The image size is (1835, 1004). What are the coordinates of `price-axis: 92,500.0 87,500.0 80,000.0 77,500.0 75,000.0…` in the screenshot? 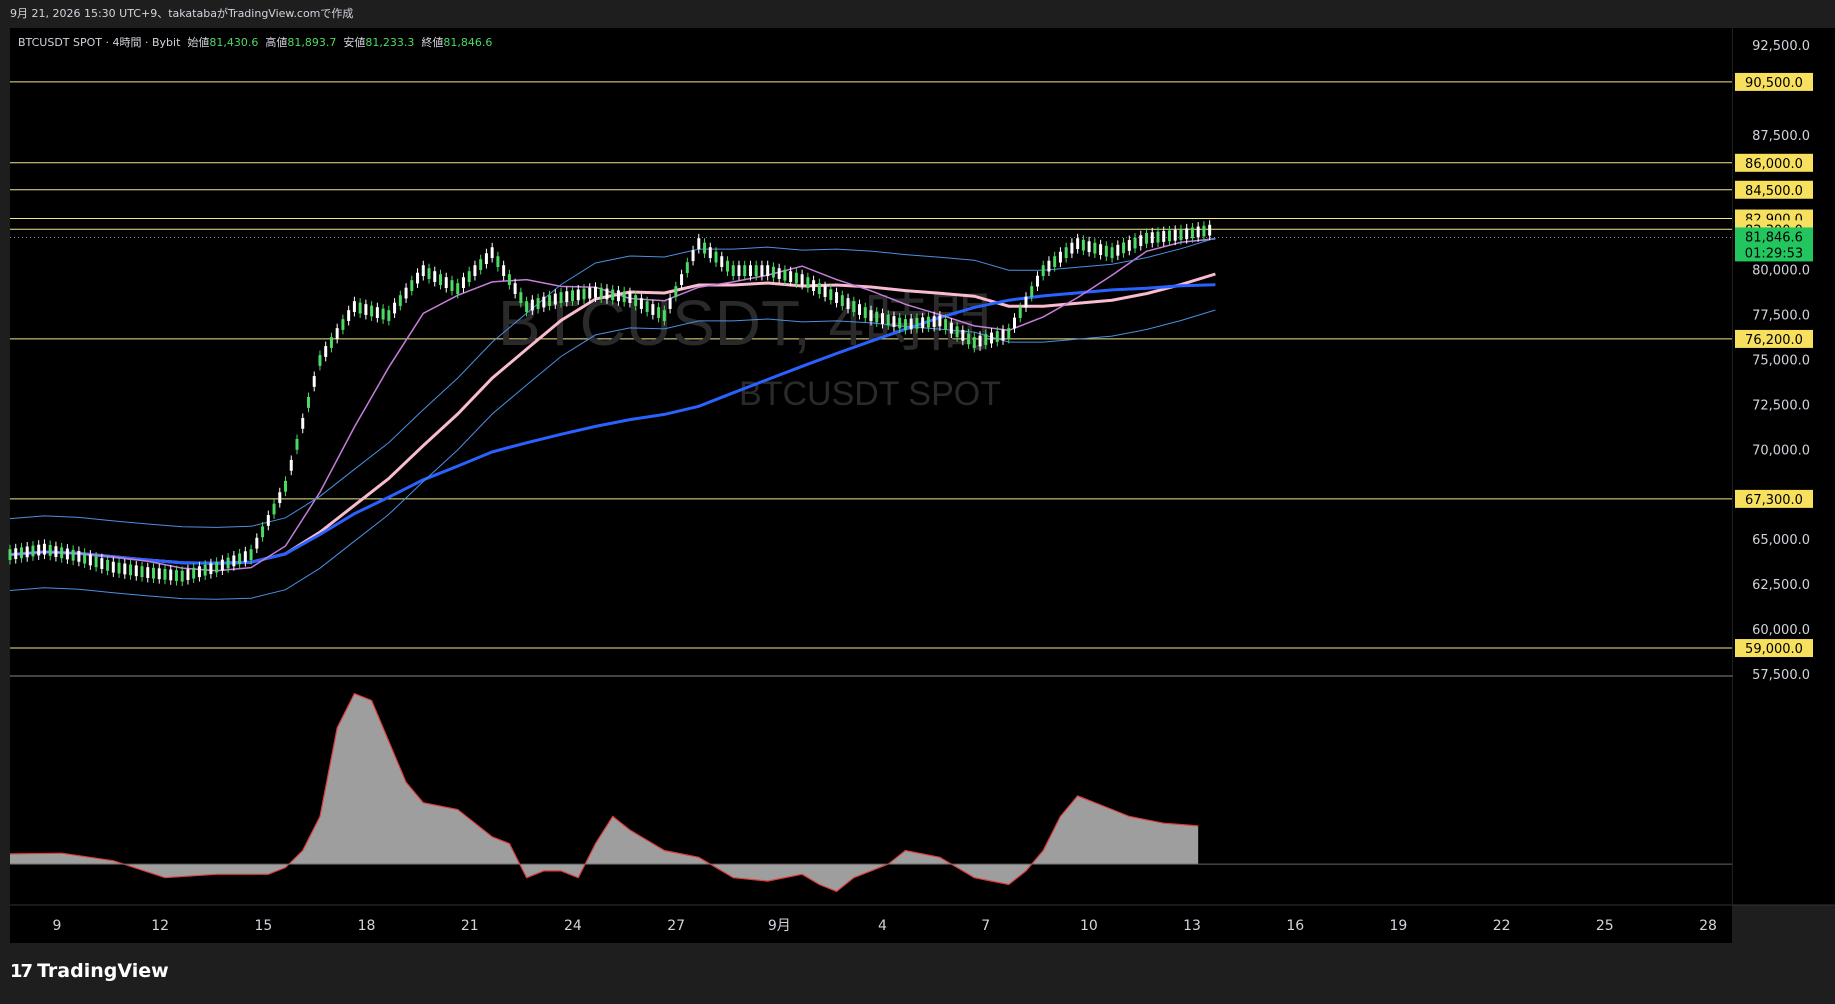 It's located at (1784, 466).